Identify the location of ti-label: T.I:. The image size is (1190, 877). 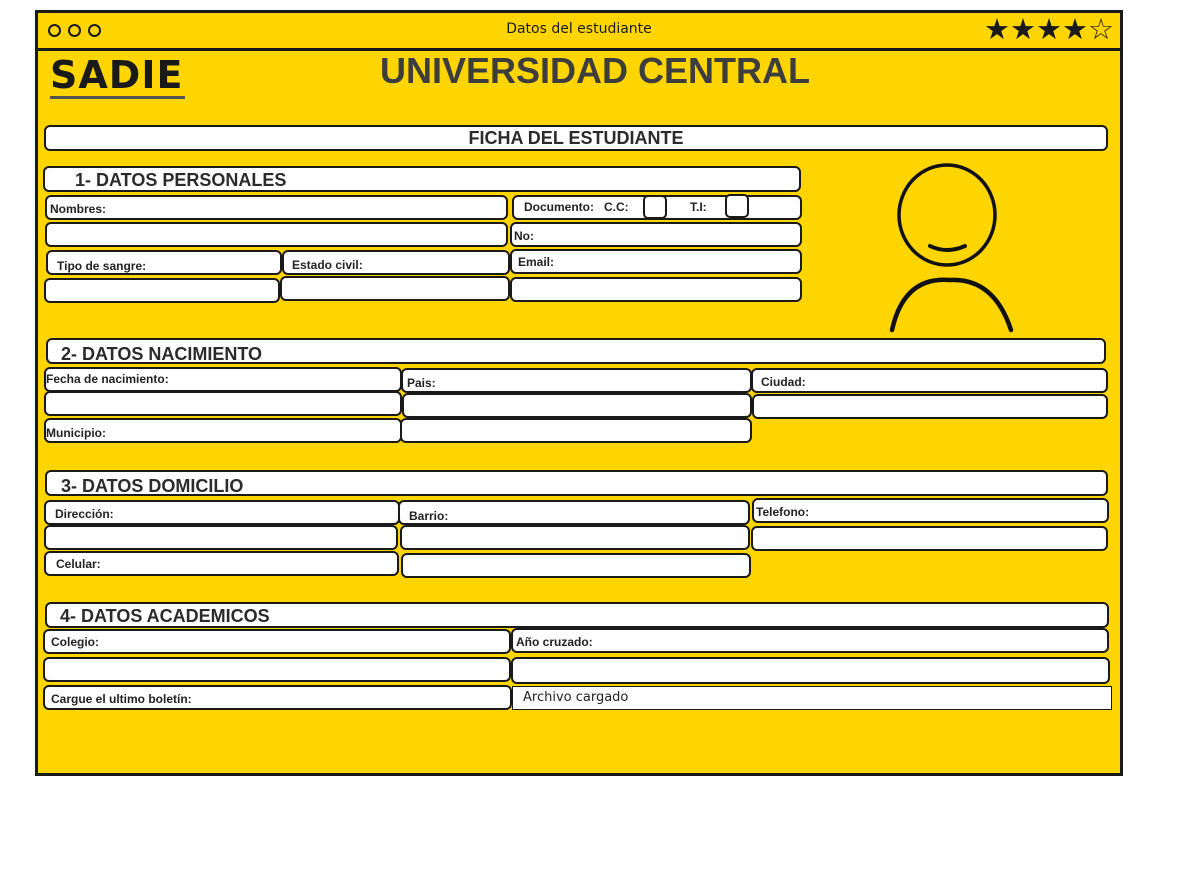
(698, 207).